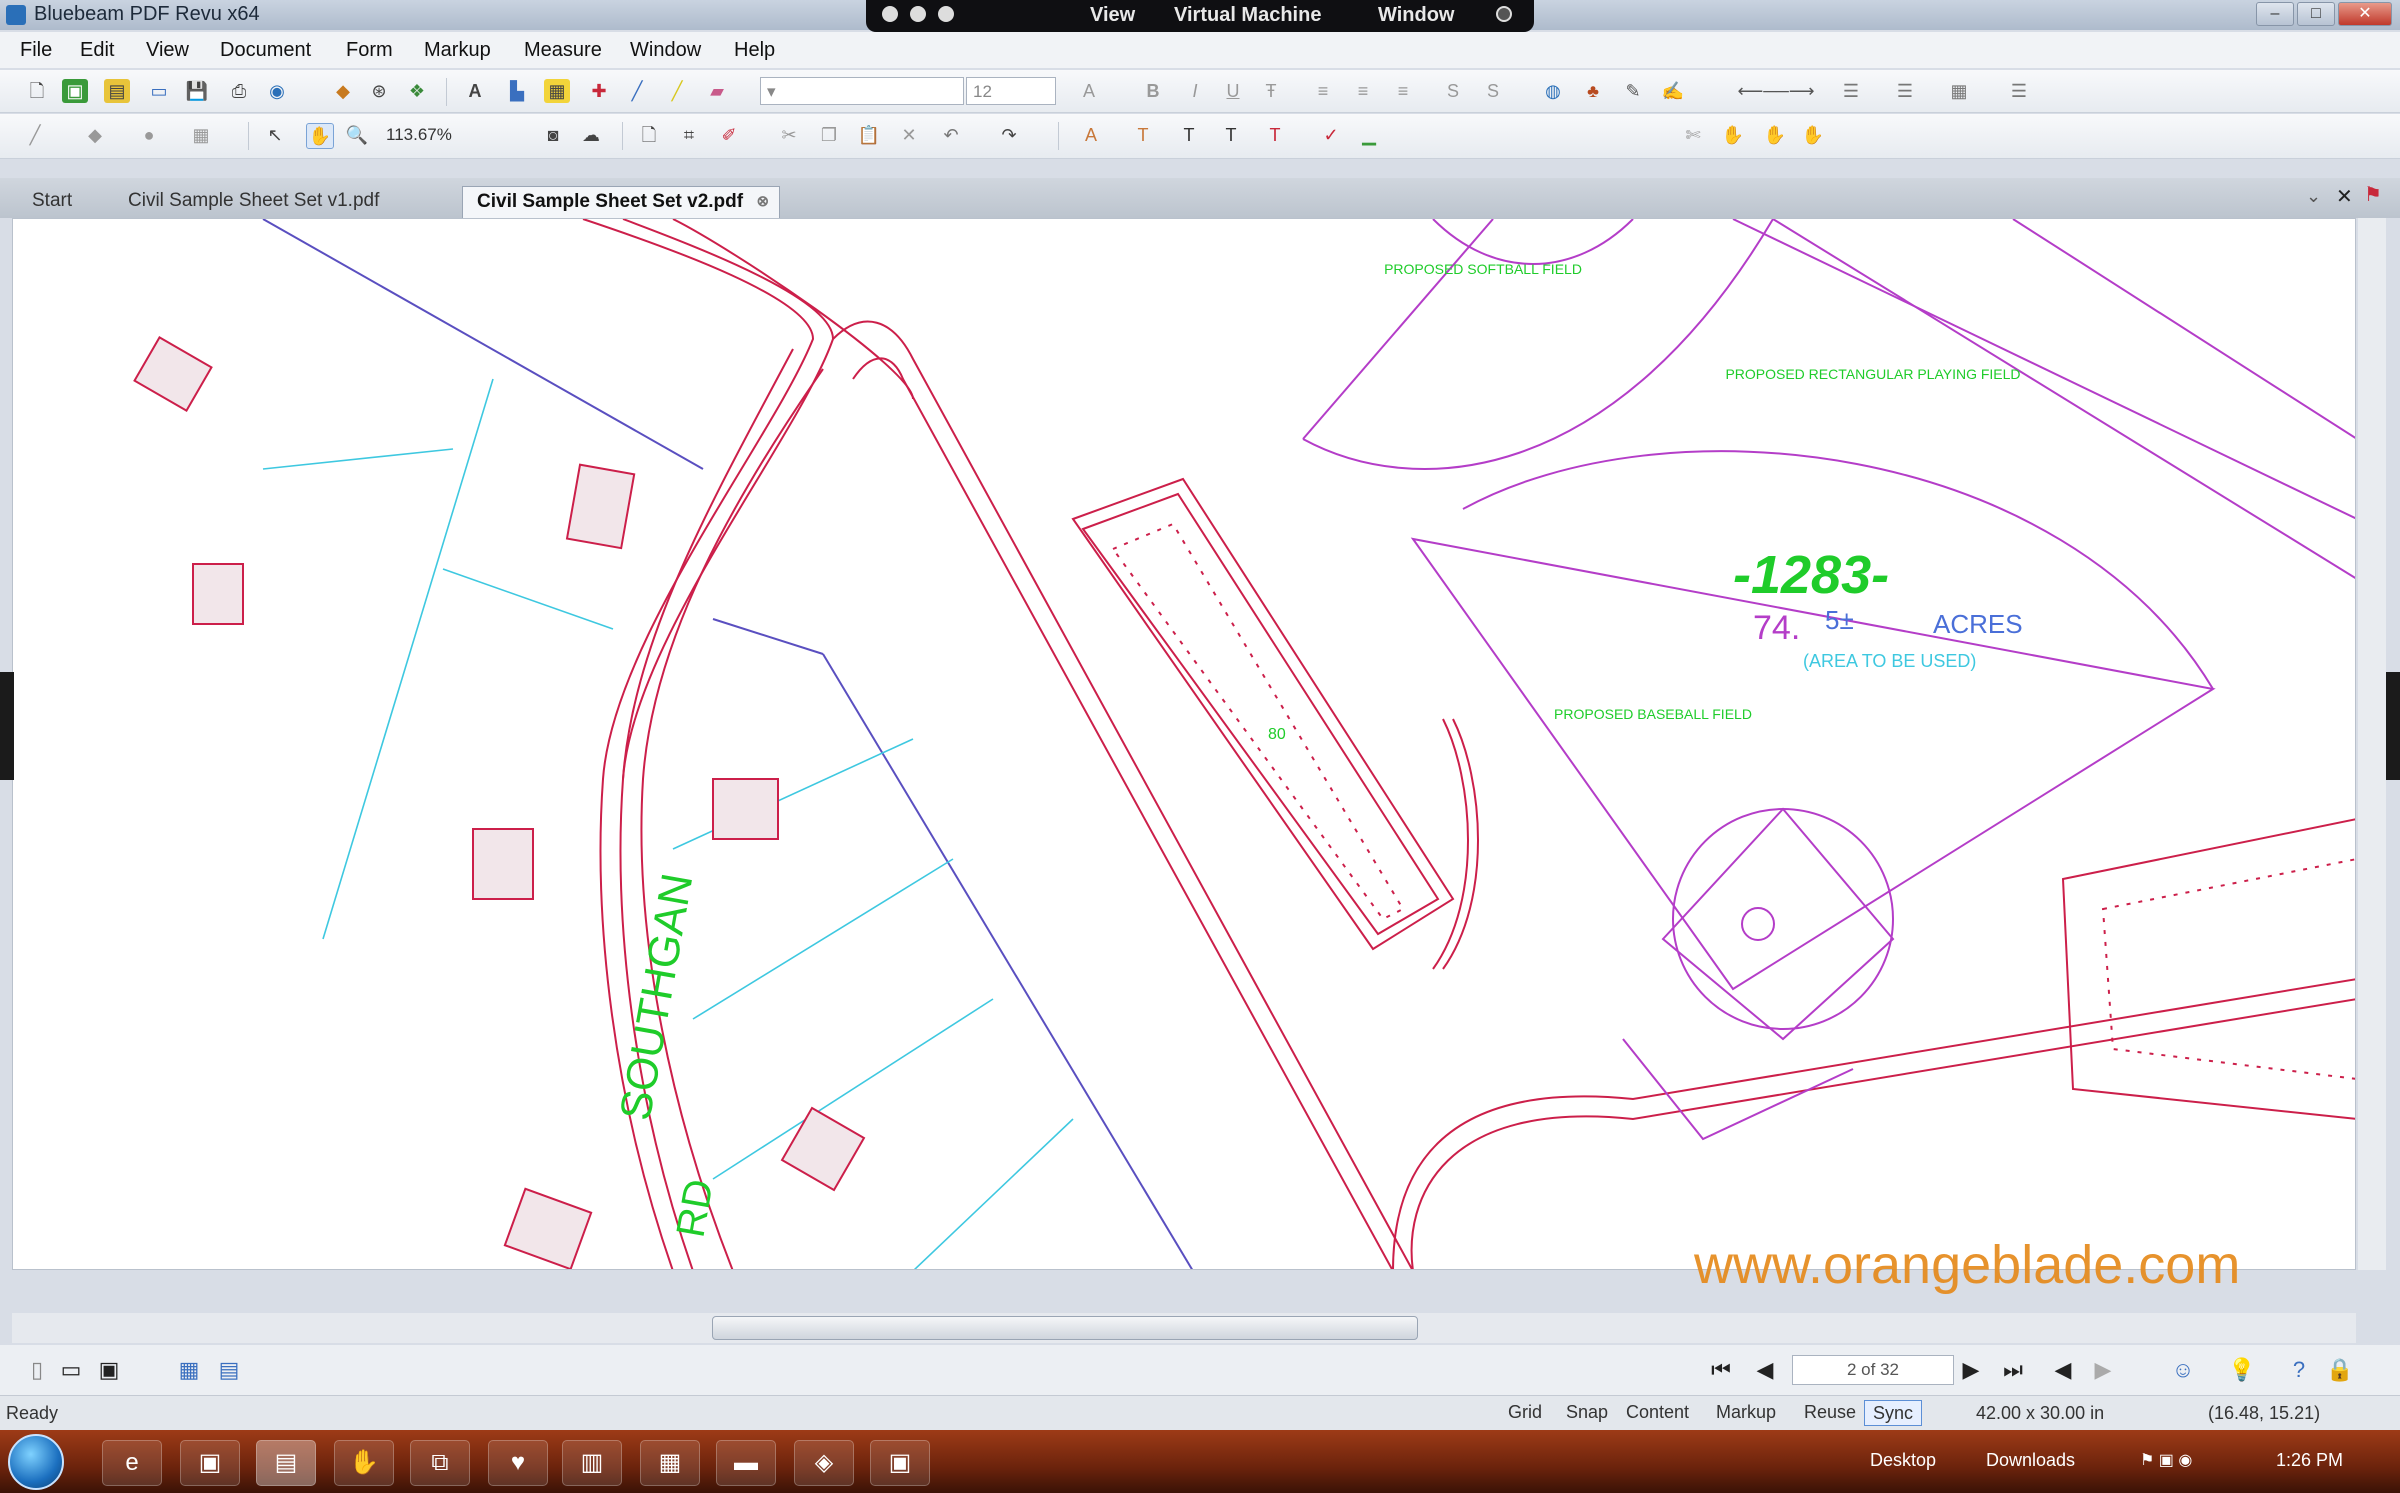  I want to click on hyperlink-icon: ◍, so click(1553, 91).